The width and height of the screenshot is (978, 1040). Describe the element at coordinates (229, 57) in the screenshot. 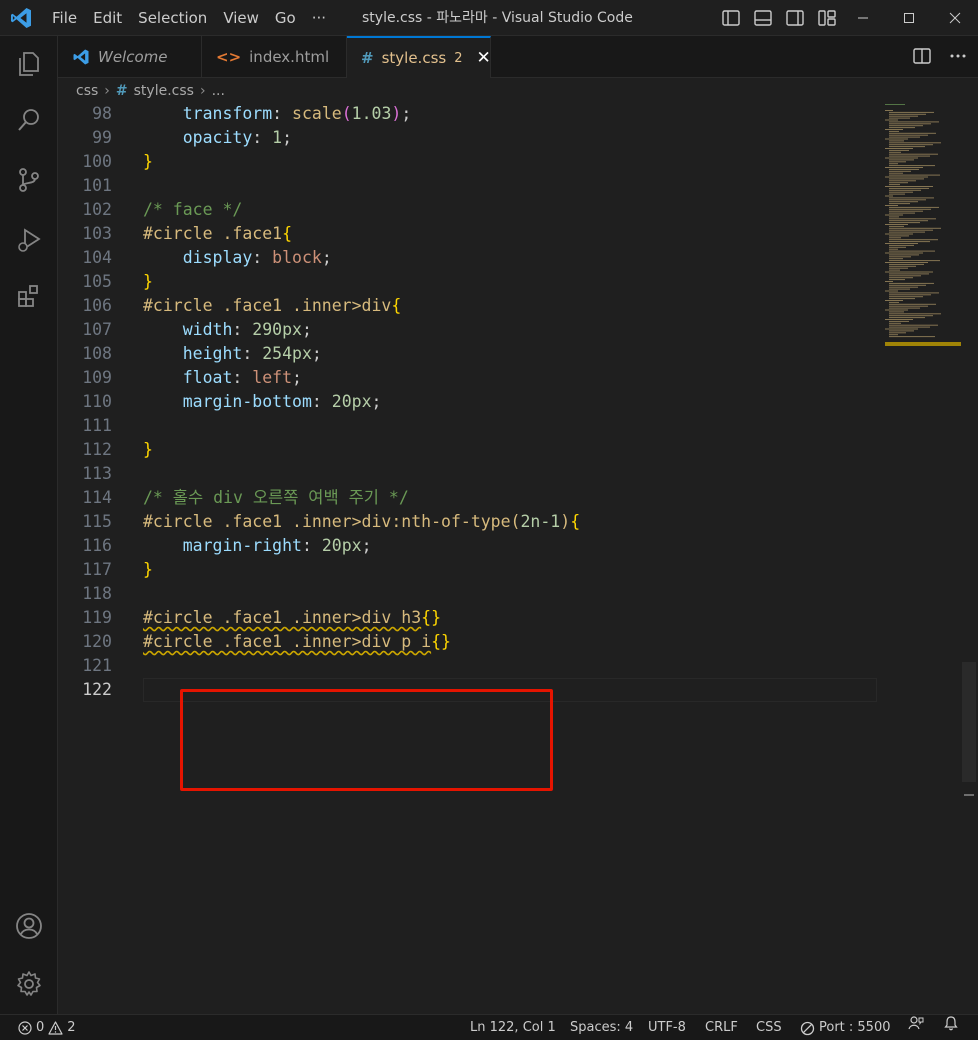

I see `html-brackets-icon: <>` at that location.